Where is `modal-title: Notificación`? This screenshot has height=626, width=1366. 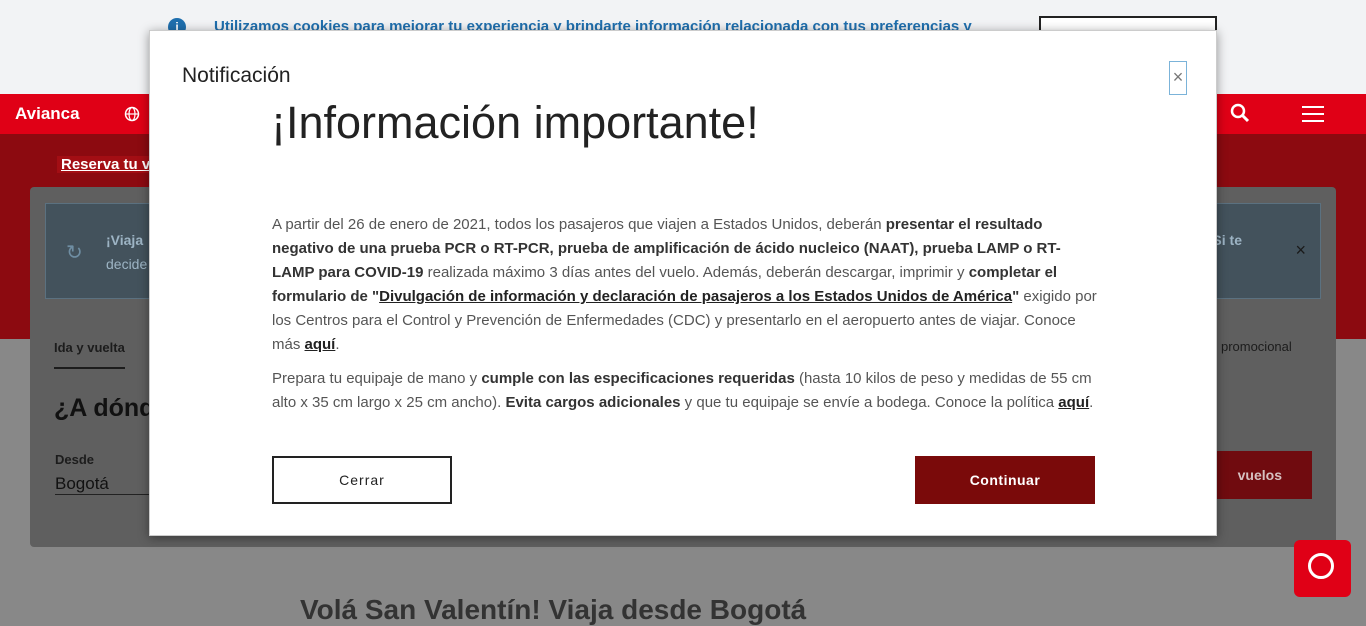
modal-title: Notificación is located at coordinates (236, 75).